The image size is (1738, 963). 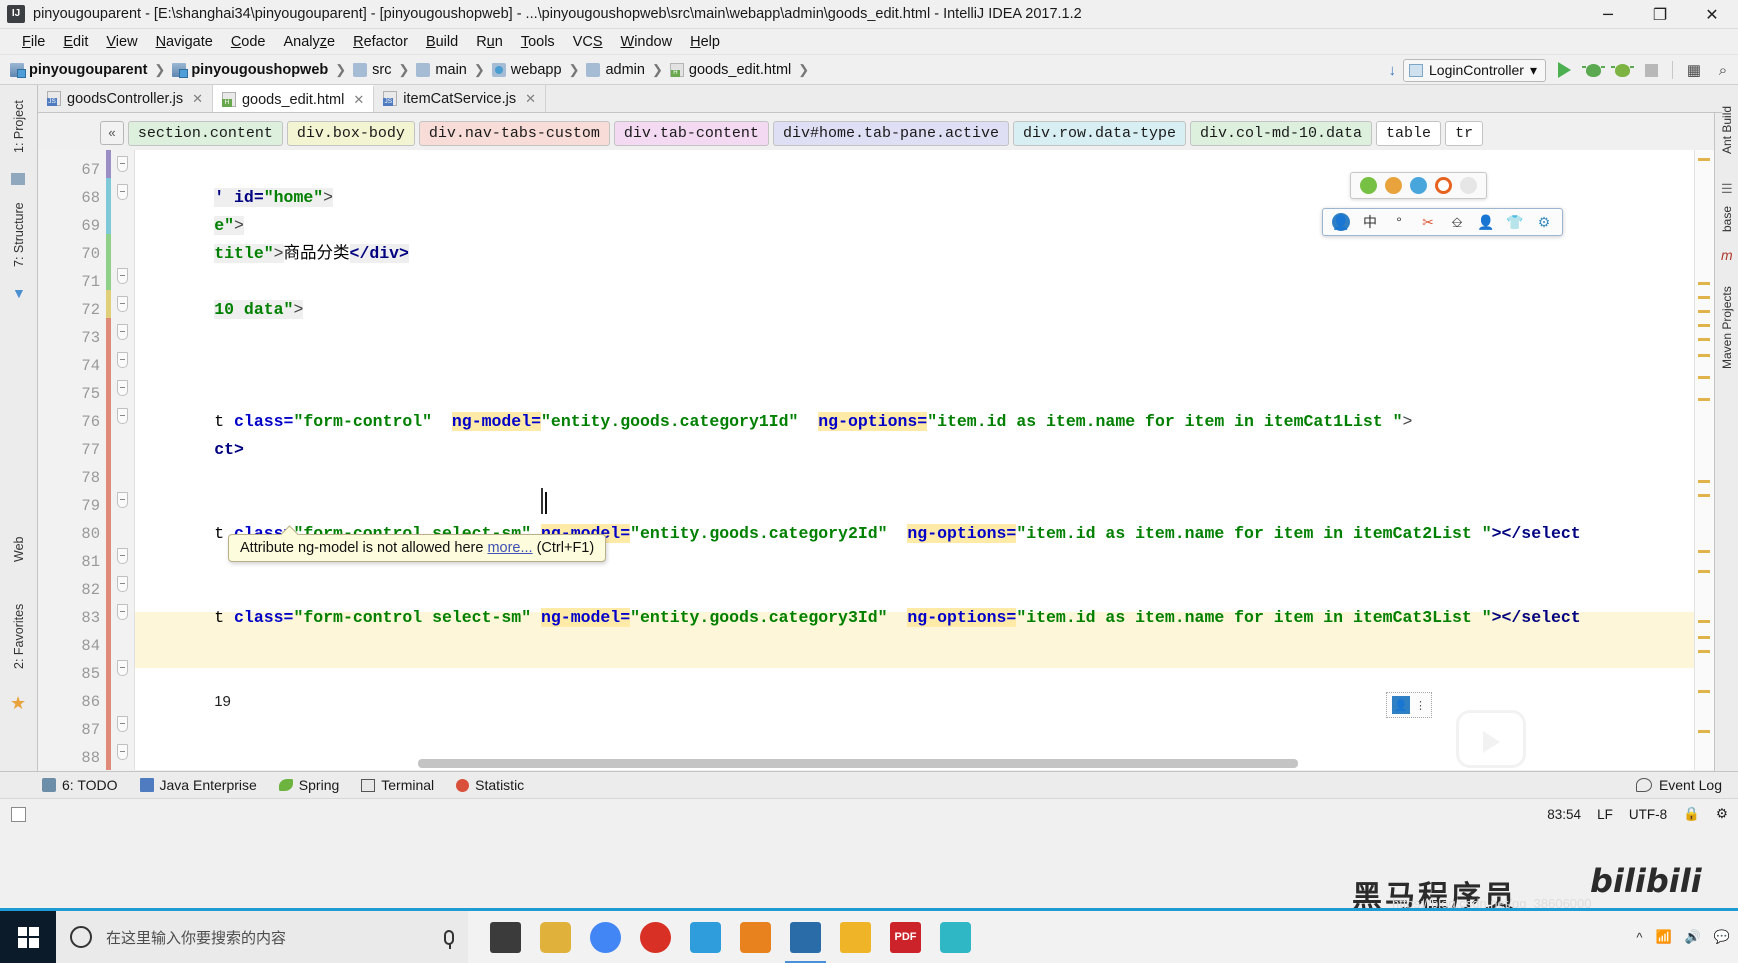 I want to click on scissors-icon: ✂, so click(x=1428, y=222).